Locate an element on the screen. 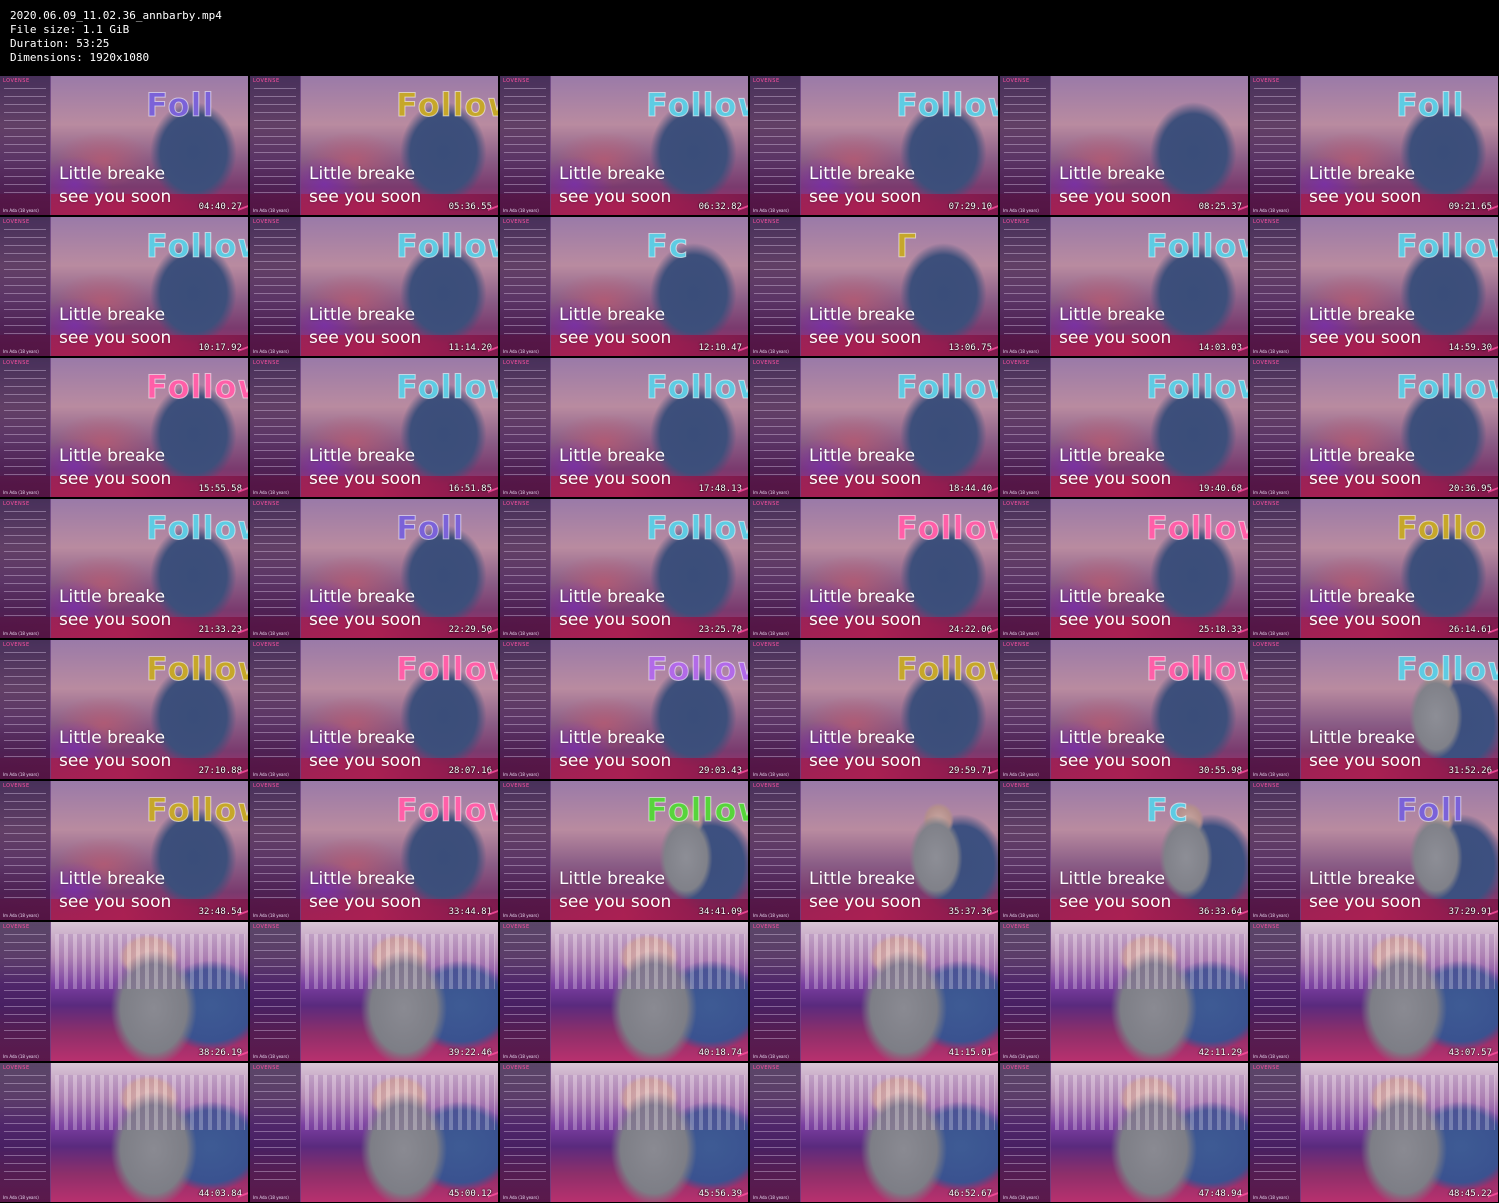 The width and height of the screenshot is (1499, 1203). video-thumbnail: LOVENSE Im Ada (18 years) 43:07.57 is located at coordinates (1374, 991).